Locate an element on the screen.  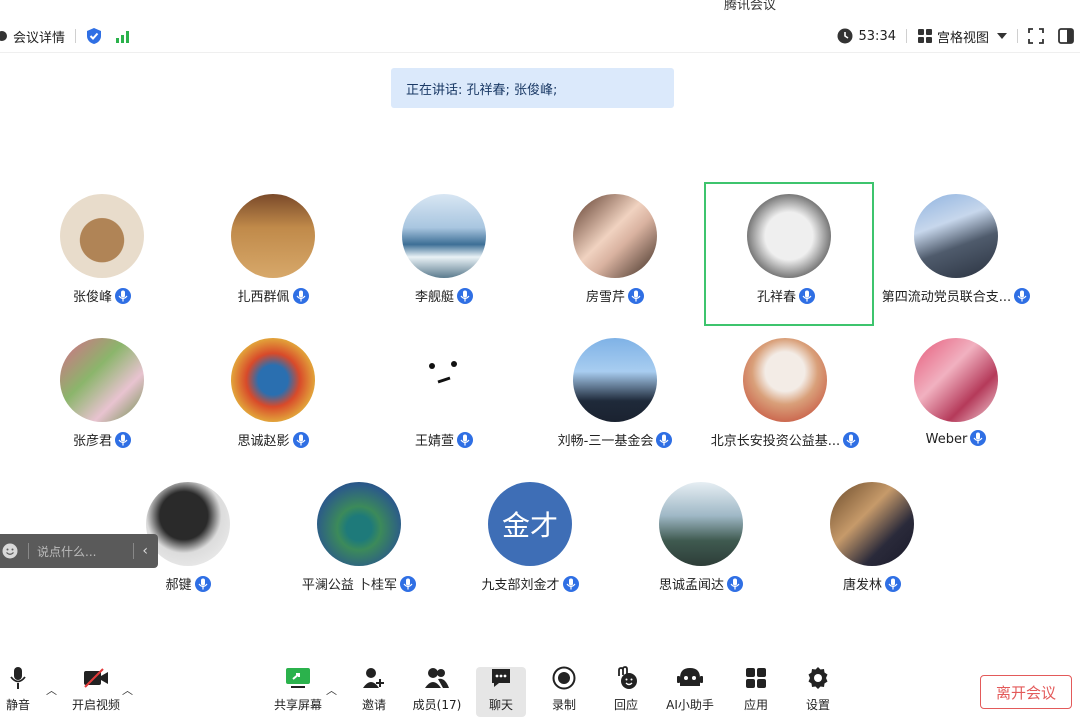
chat-icon is located at coordinates (501, 679).